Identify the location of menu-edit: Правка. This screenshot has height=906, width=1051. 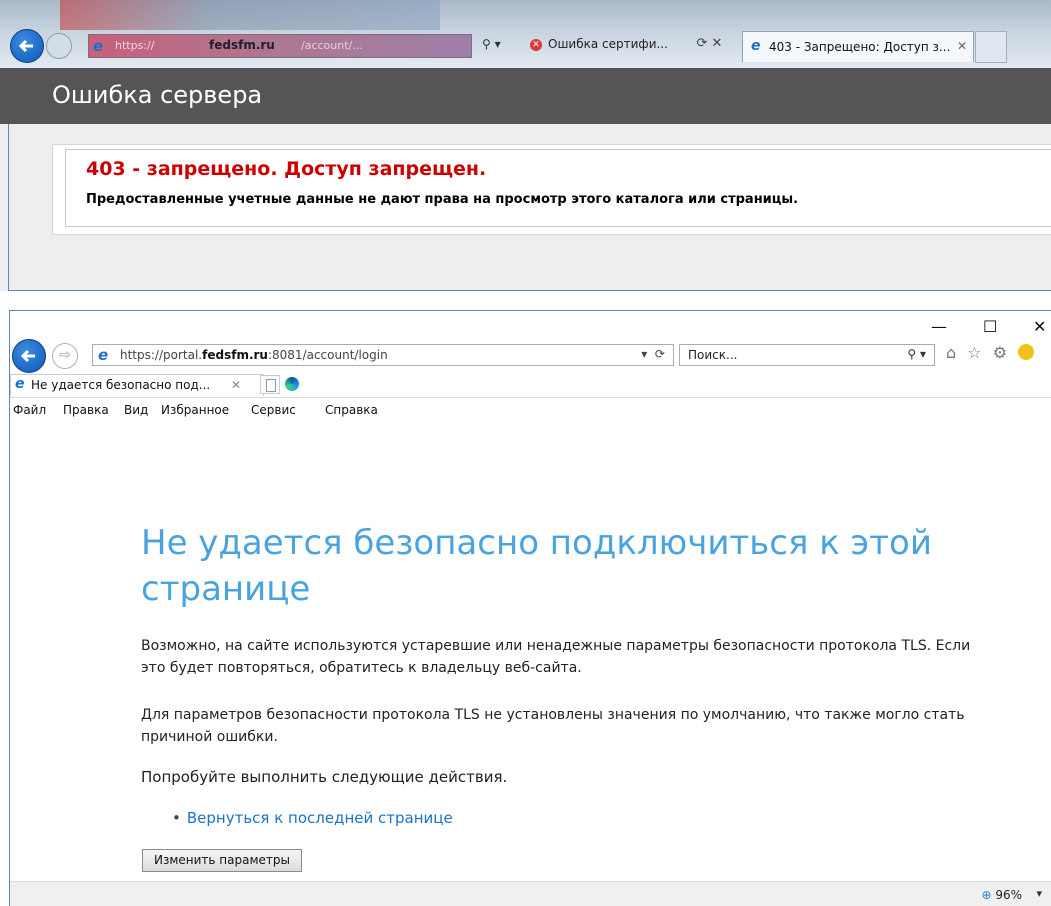
(86, 410).